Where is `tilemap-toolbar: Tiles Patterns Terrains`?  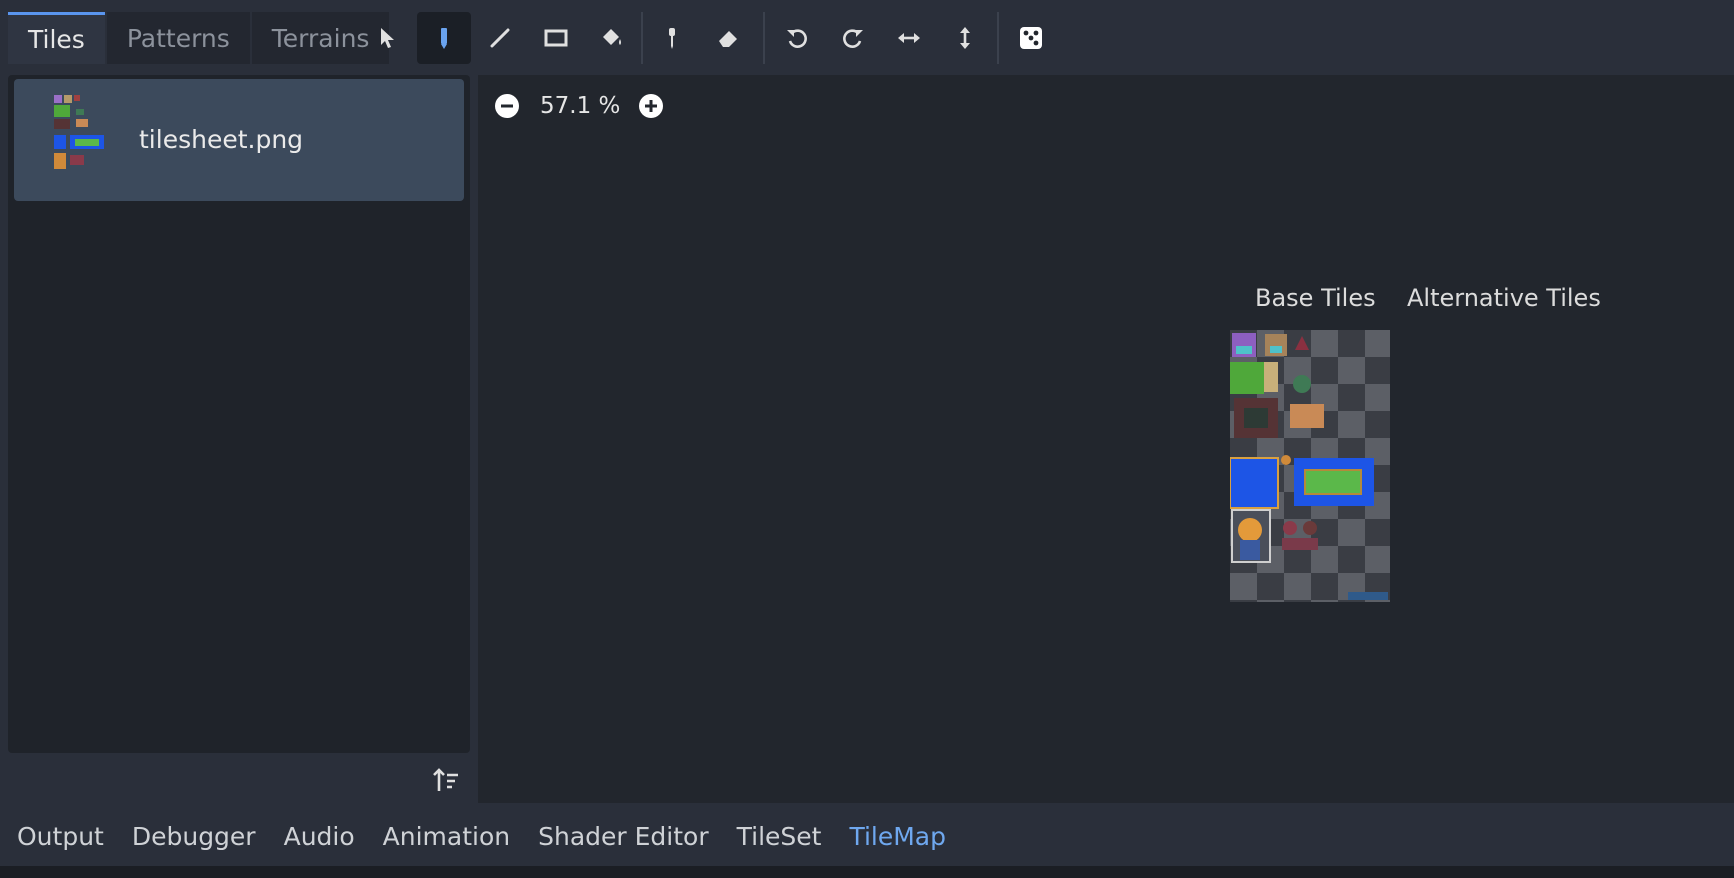 tilemap-toolbar: Tiles Patterns Terrains is located at coordinates (867, 38).